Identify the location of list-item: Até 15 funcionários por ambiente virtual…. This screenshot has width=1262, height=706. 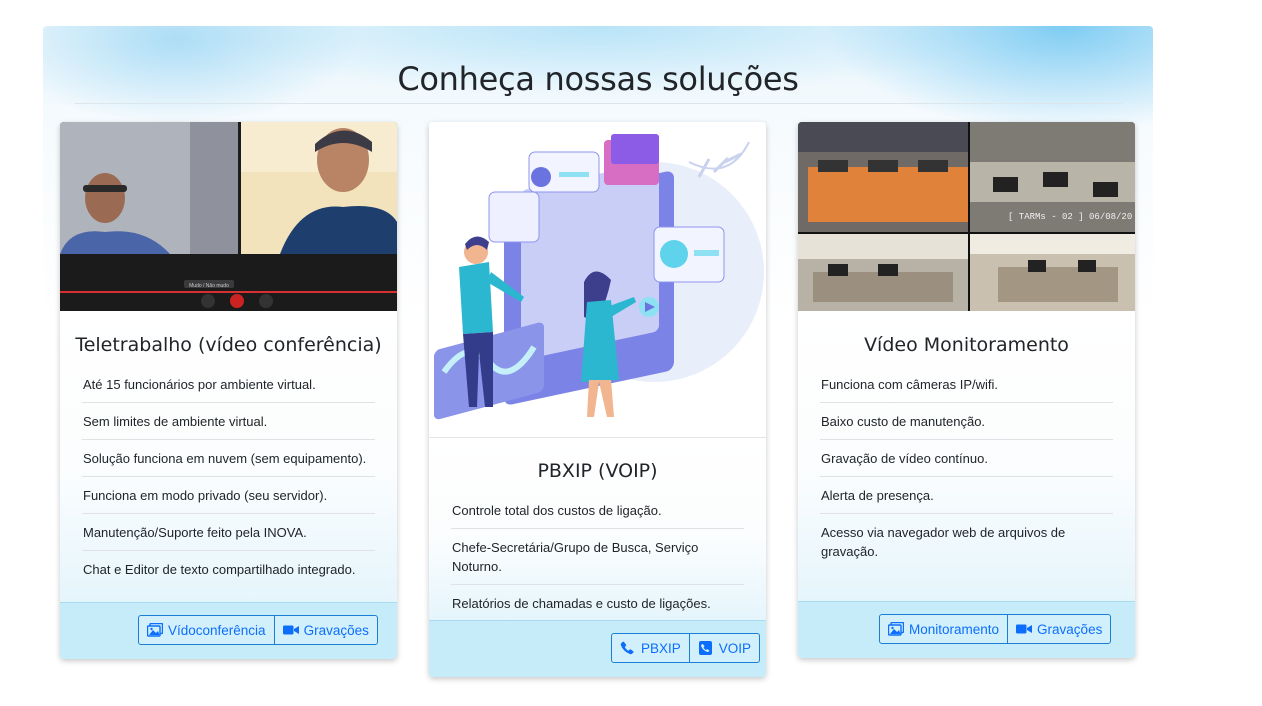
(228, 384).